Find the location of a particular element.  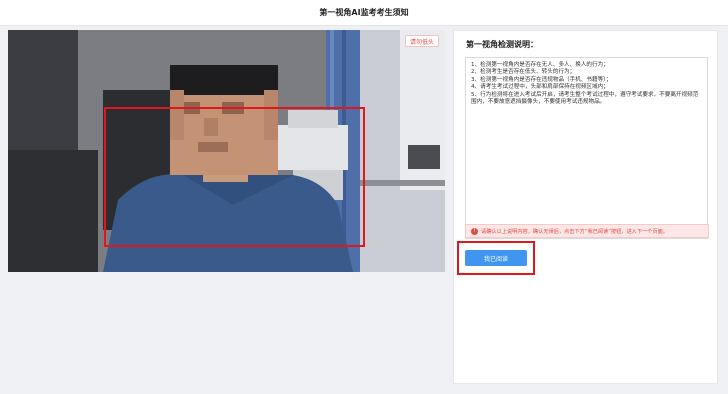

notice-text: 请确认以上说明内容，确认无误后，点击下方“我已阅读”按钮，进入下一个页面。 is located at coordinates (574, 231).